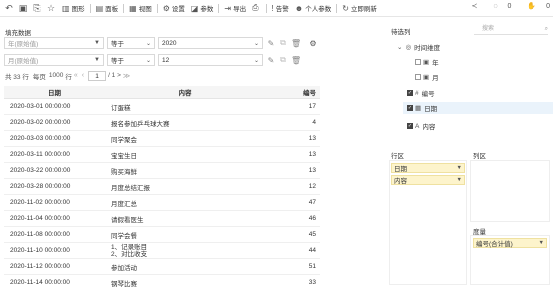 This screenshot has height=289, width=553. Describe the element at coordinates (428, 180) in the screenshot. I see `row-chip-content: 内容 ▼` at that location.